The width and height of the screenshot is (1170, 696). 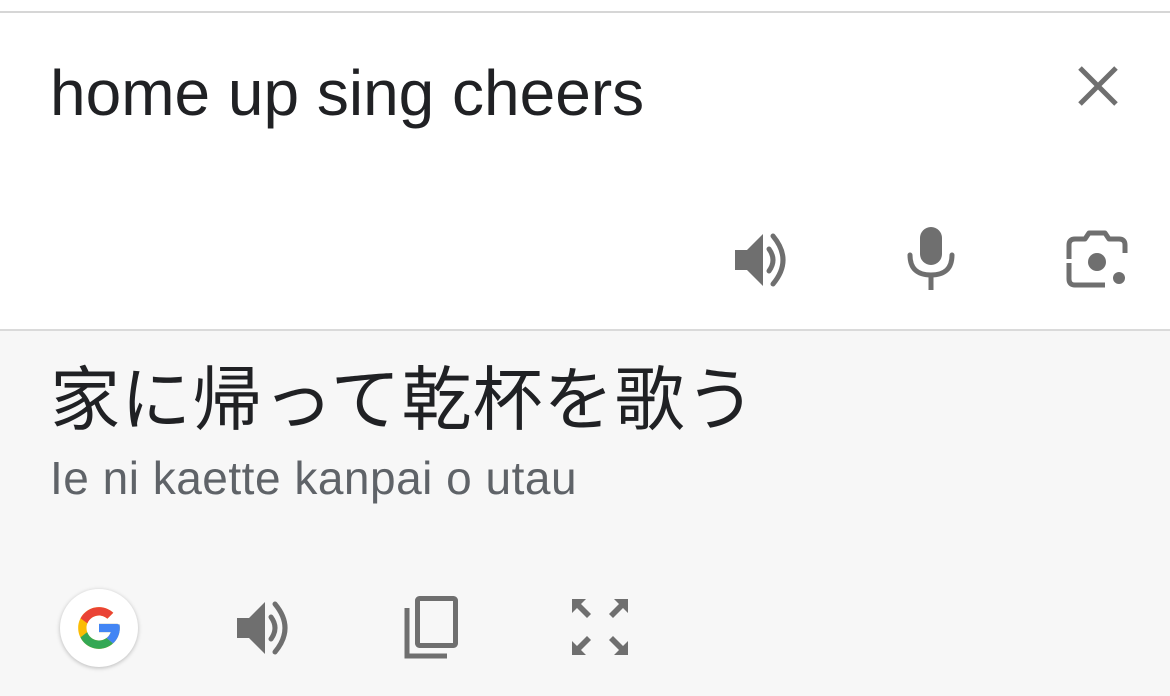 I want to click on source-text-input: home up sing cheers, so click(x=347, y=93).